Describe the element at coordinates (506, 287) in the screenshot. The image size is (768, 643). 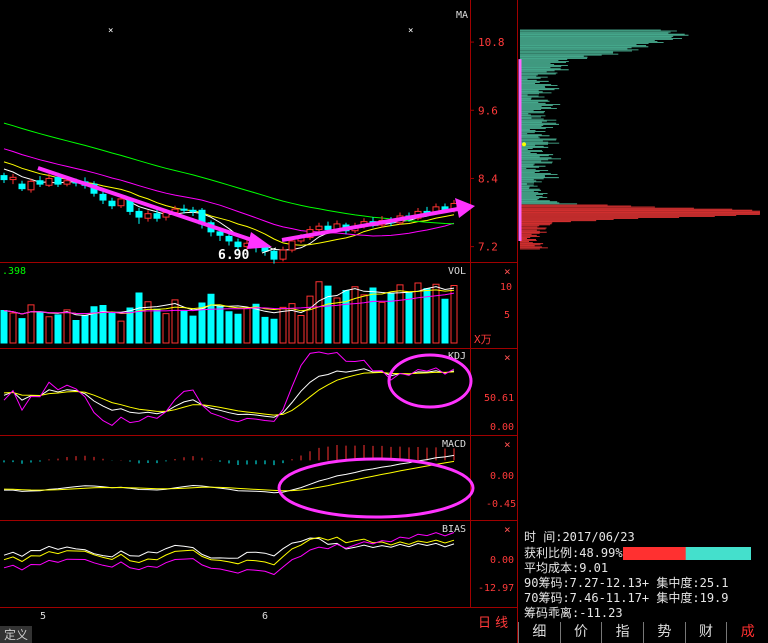
I see `vol-tick-label: 10` at that location.